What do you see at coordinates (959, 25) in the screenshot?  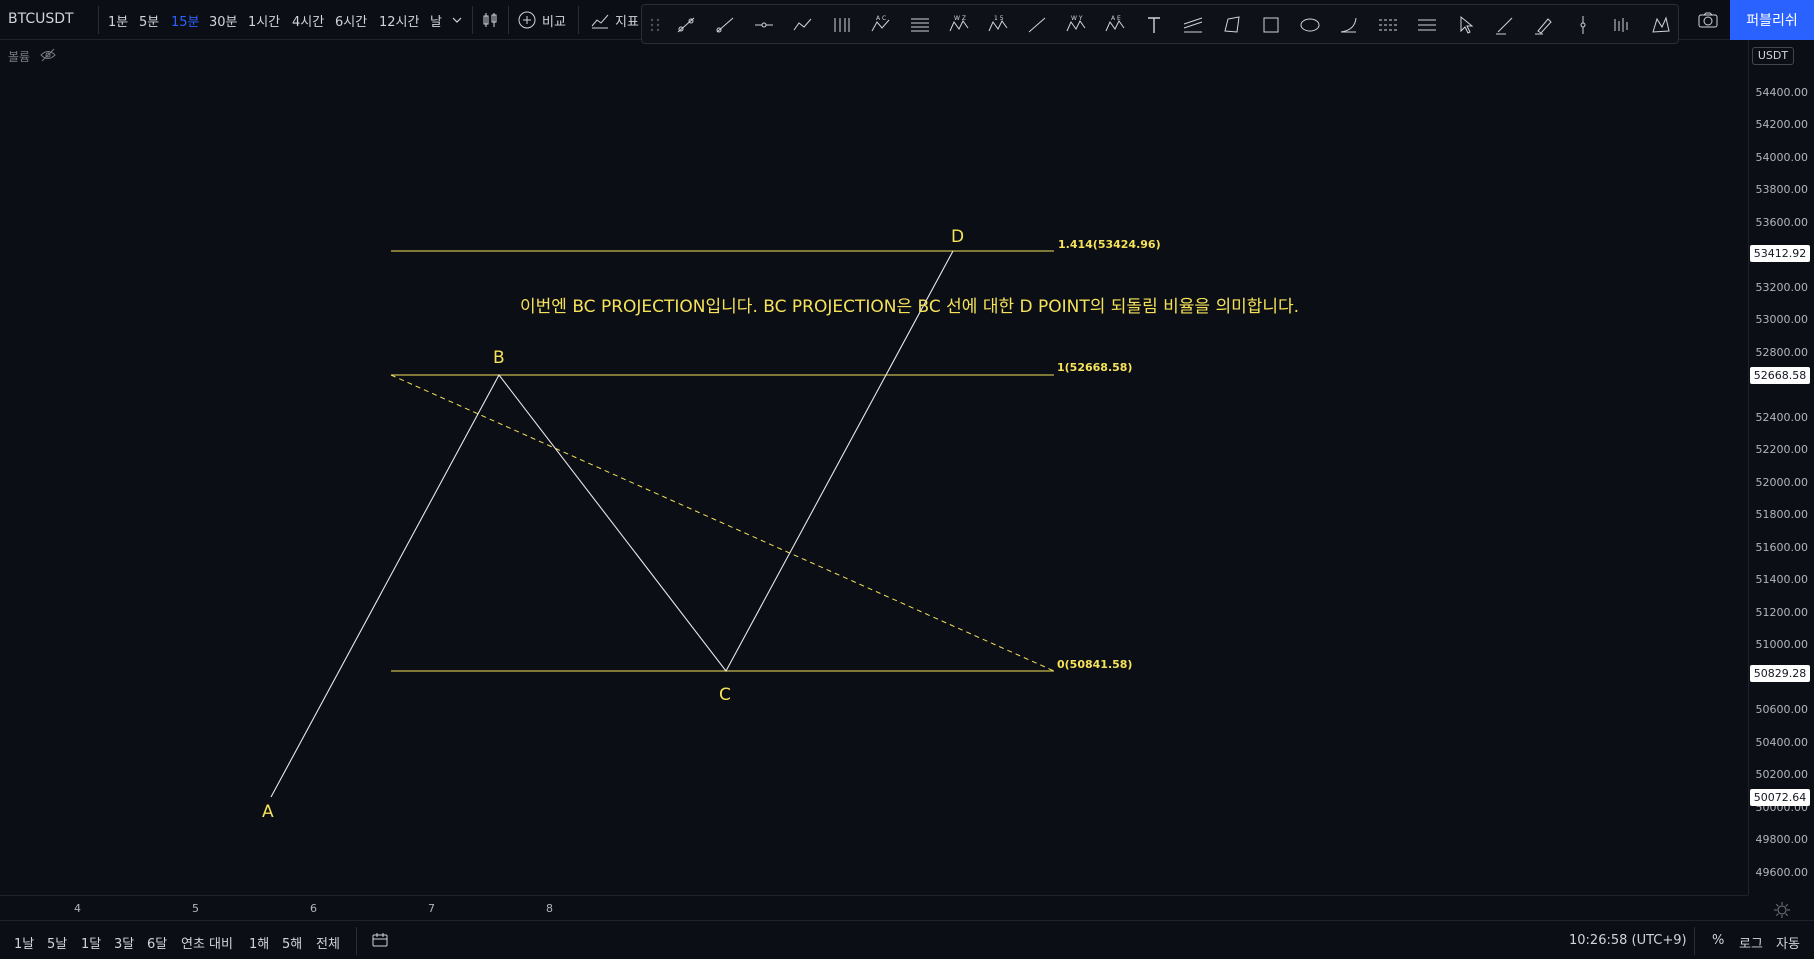 I see `wxy-wave-icon: W Z` at bounding box center [959, 25].